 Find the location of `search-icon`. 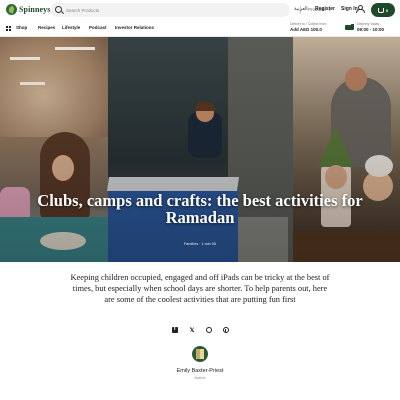

search-icon is located at coordinates (58, 9).